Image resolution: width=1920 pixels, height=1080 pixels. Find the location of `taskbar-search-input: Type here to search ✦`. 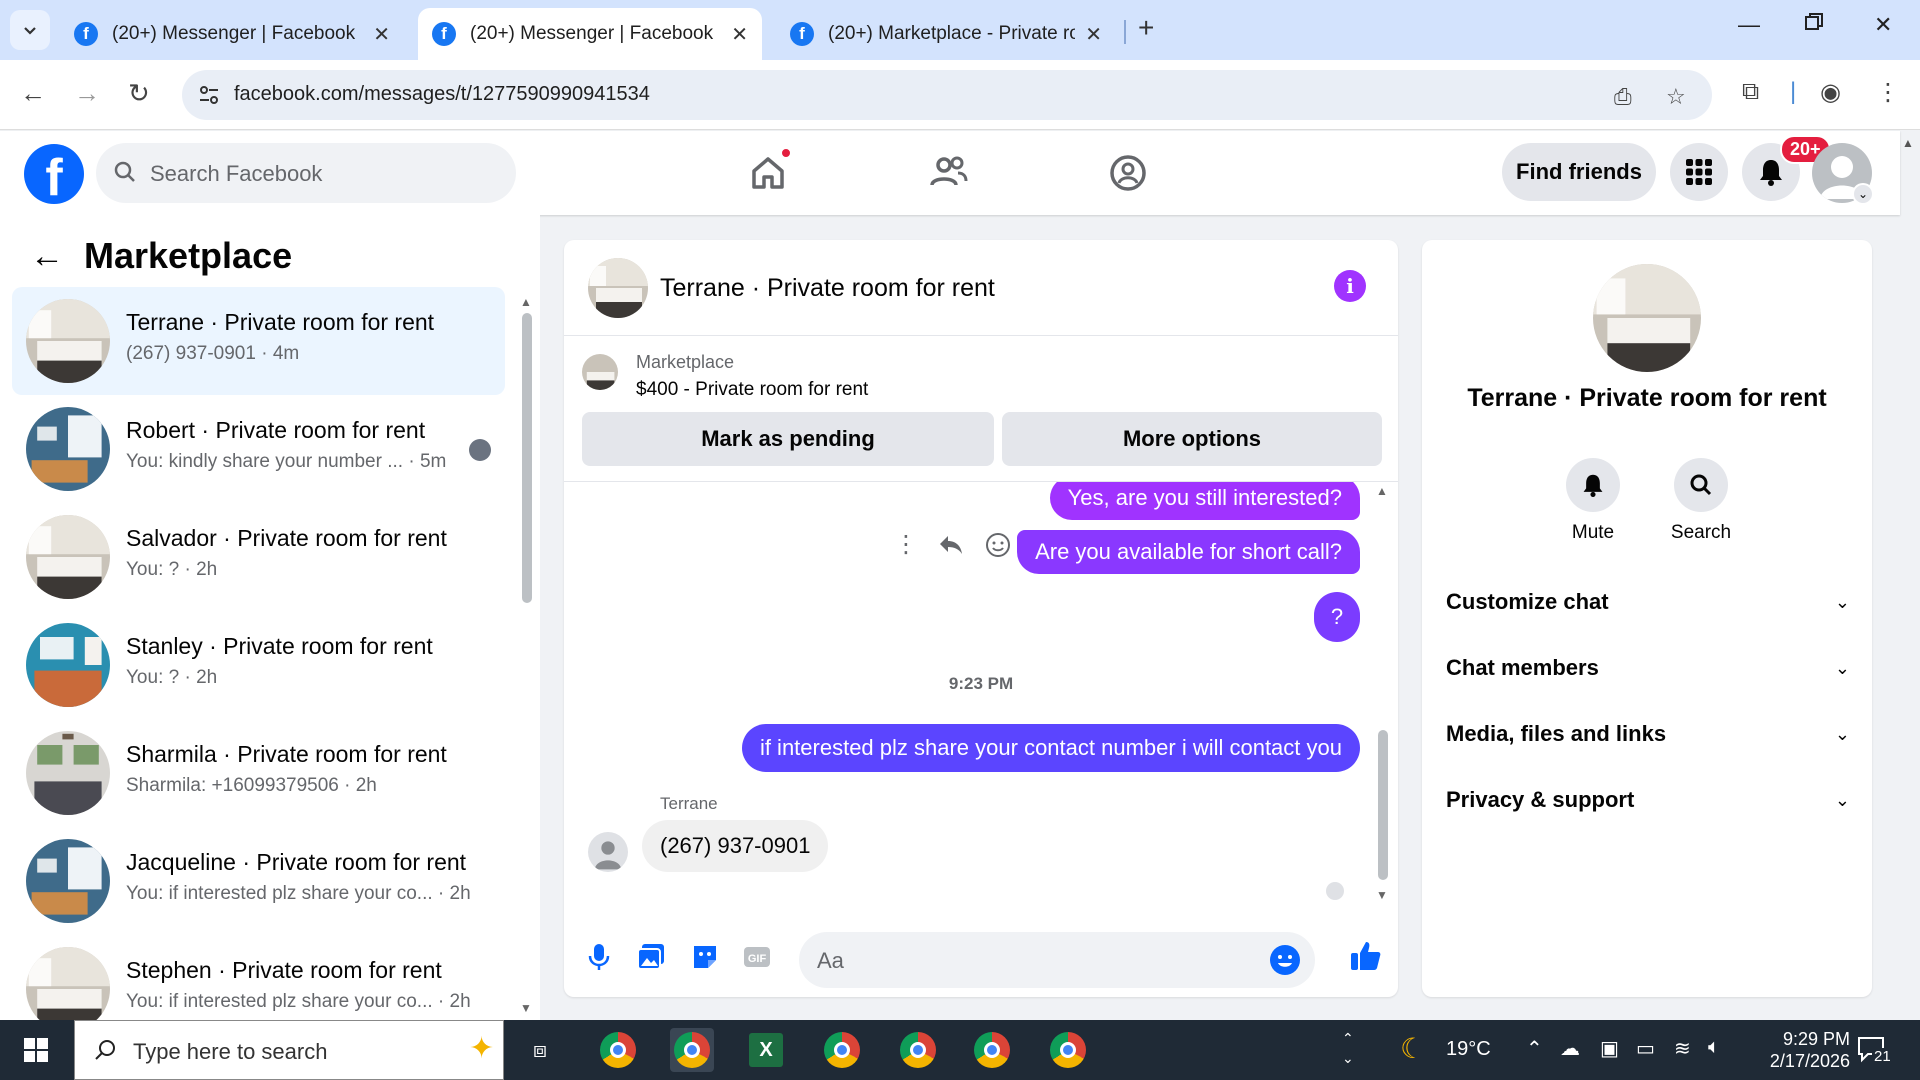

taskbar-search-input: Type here to search ✦ is located at coordinates (289, 1050).